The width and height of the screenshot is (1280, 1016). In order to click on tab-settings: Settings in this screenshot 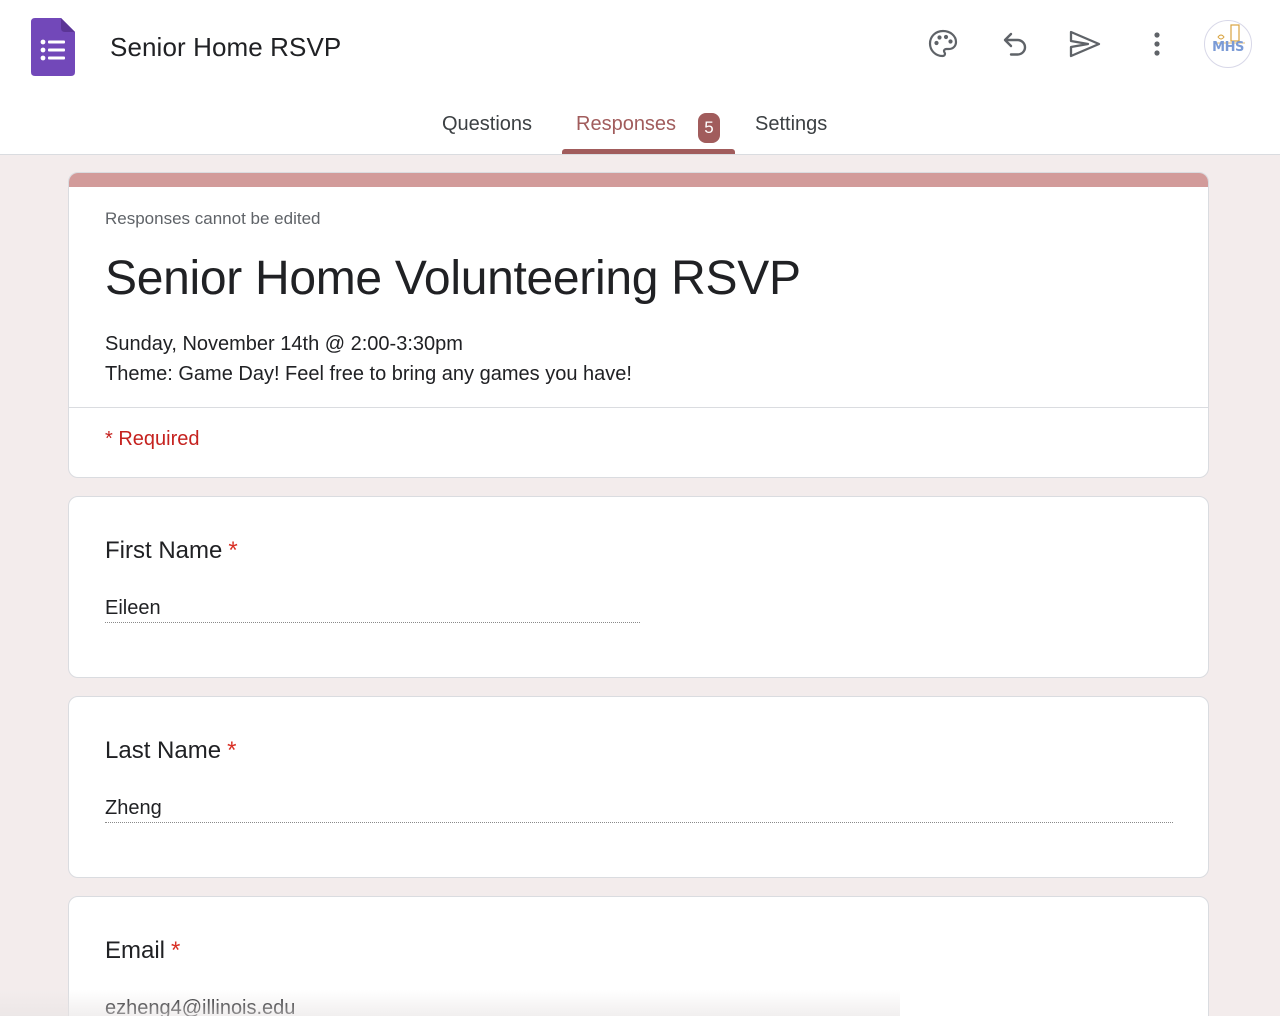, I will do `click(791, 124)`.